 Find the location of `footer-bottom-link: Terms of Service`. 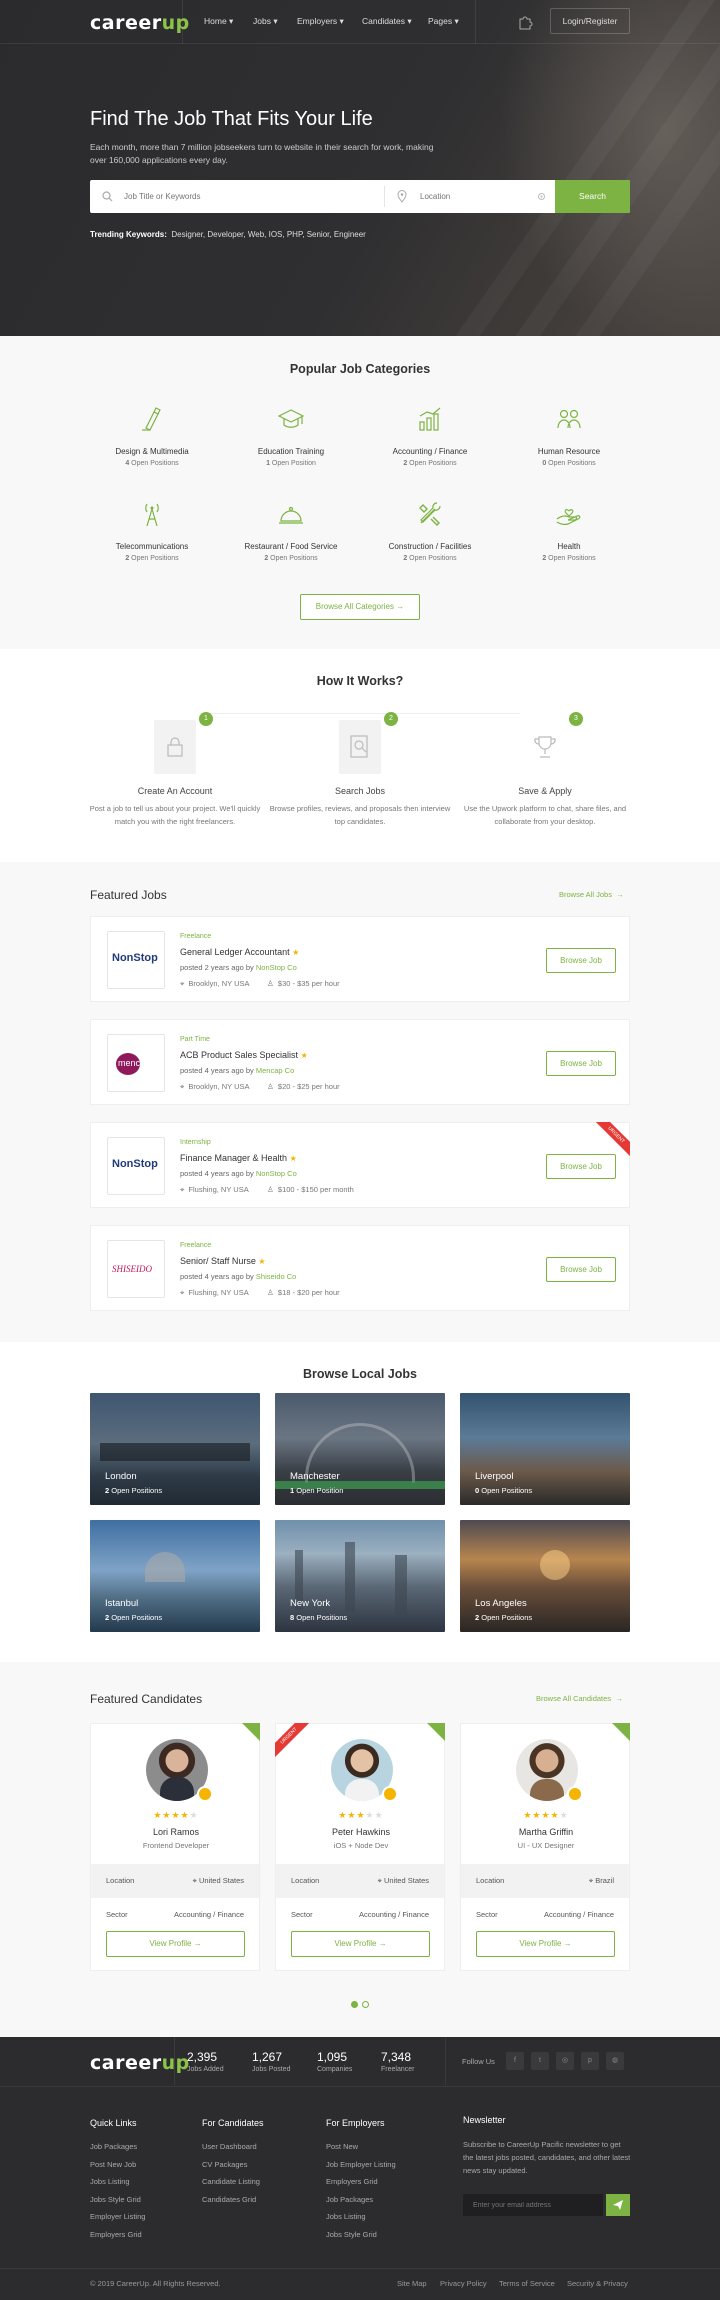

footer-bottom-link: Terms of Service is located at coordinates (527, 2283).